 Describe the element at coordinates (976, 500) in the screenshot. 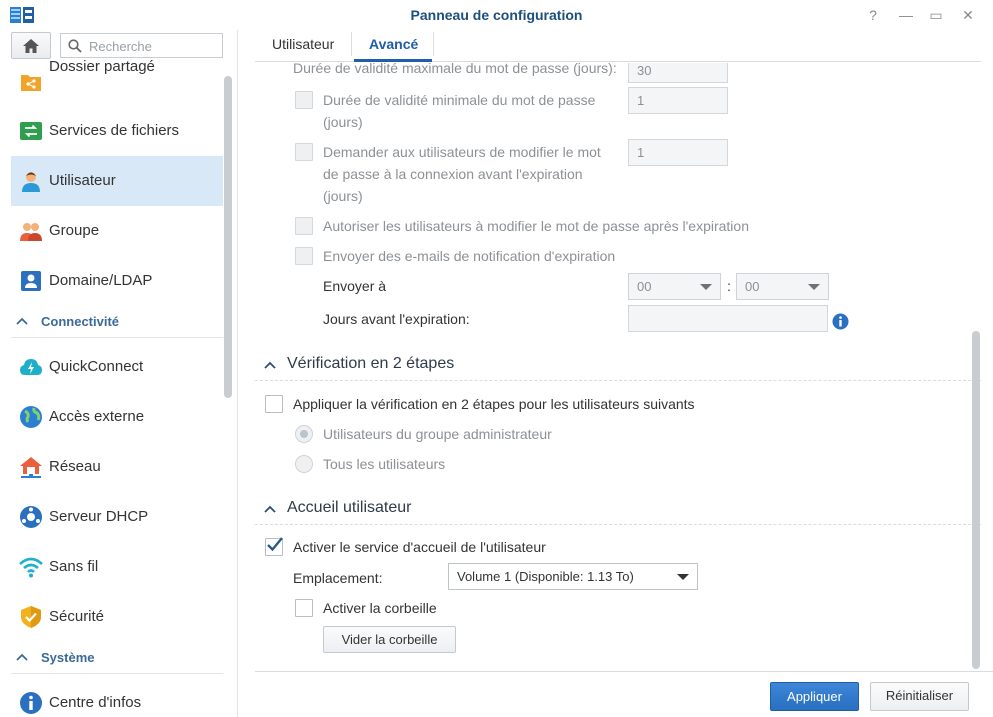

I see `content-scrollbar` at that location.